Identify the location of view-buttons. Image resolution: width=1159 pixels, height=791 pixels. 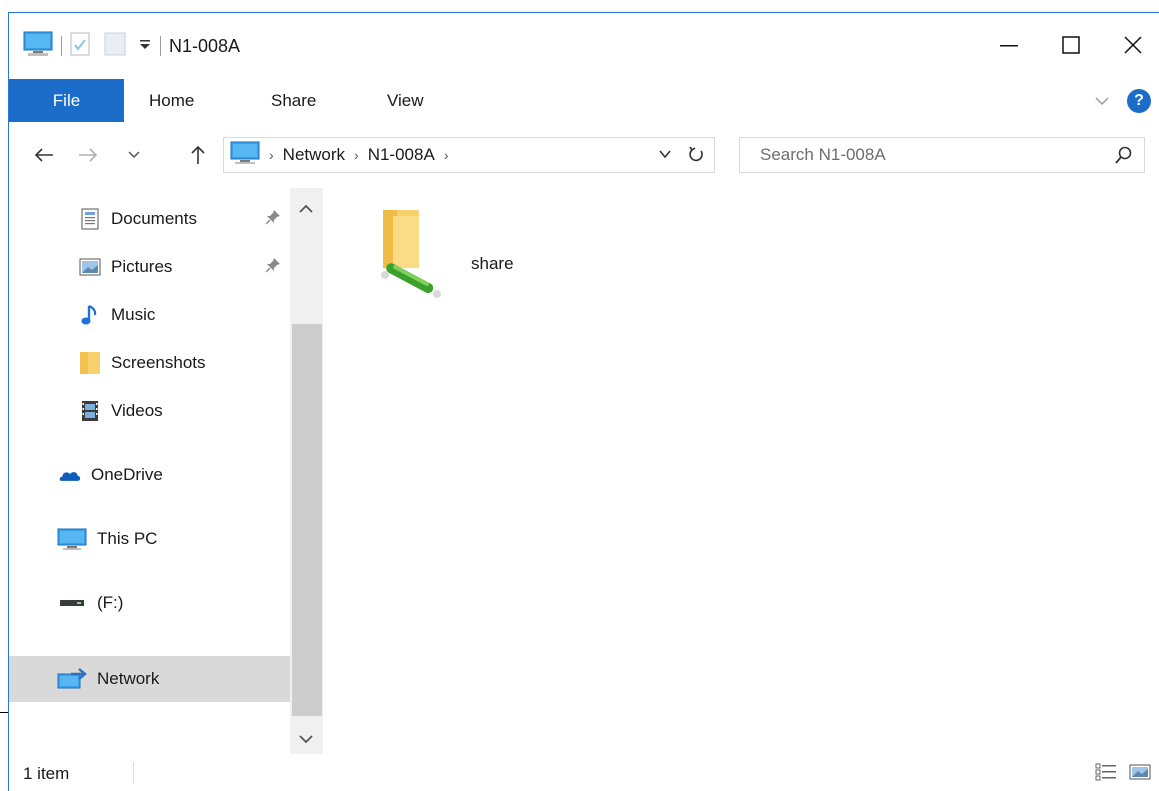
(1119, 772).